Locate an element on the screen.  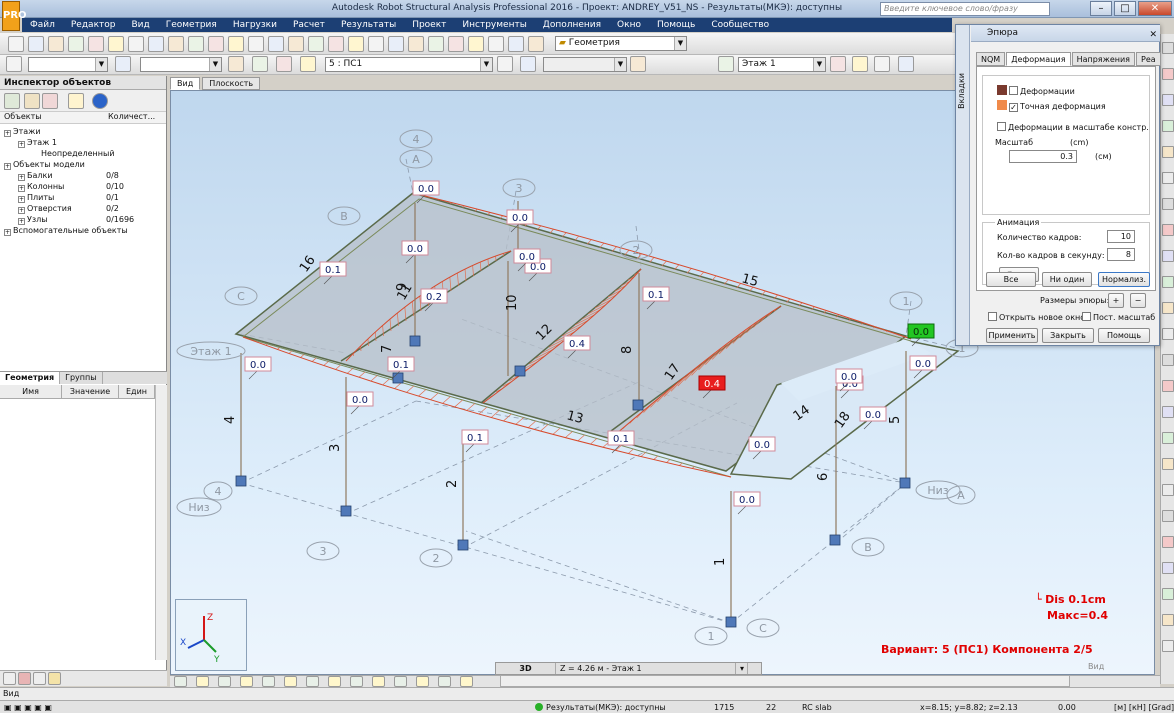
tree-item: + Колонны 0/10 is located at coordinates (83, 186).